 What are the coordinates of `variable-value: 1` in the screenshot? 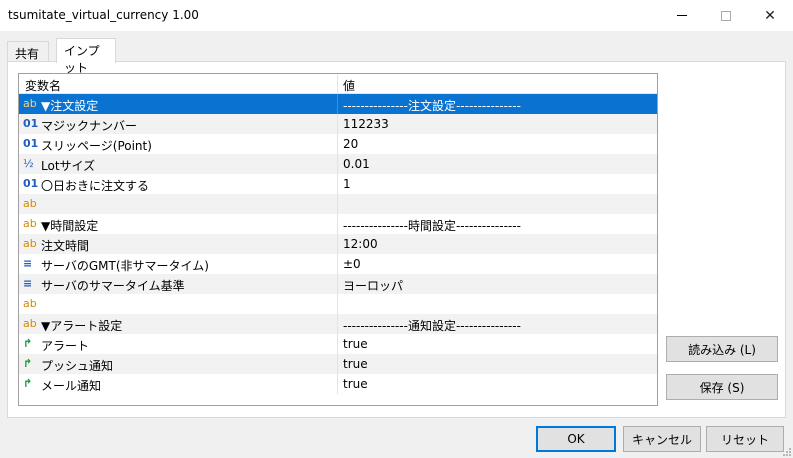 It's located at (347, 184).